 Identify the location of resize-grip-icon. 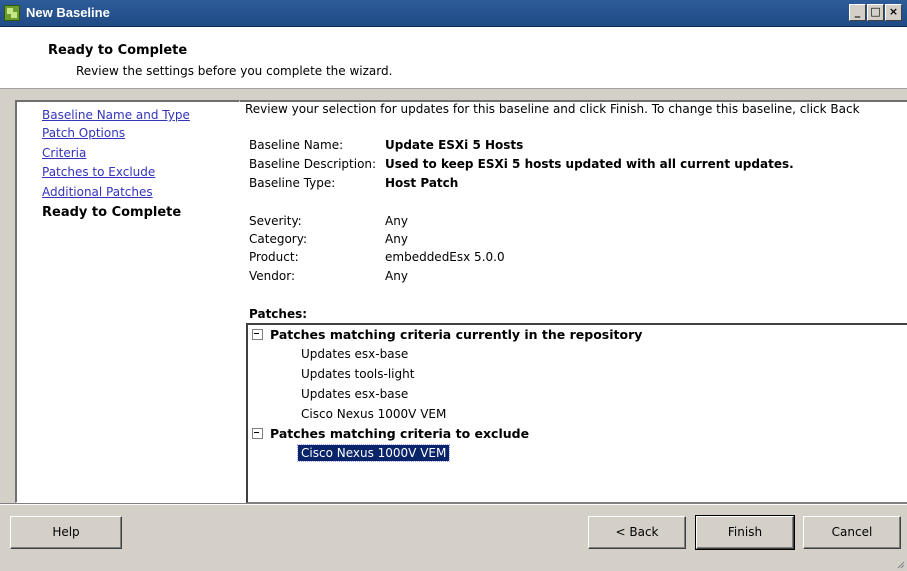
(900, 564).